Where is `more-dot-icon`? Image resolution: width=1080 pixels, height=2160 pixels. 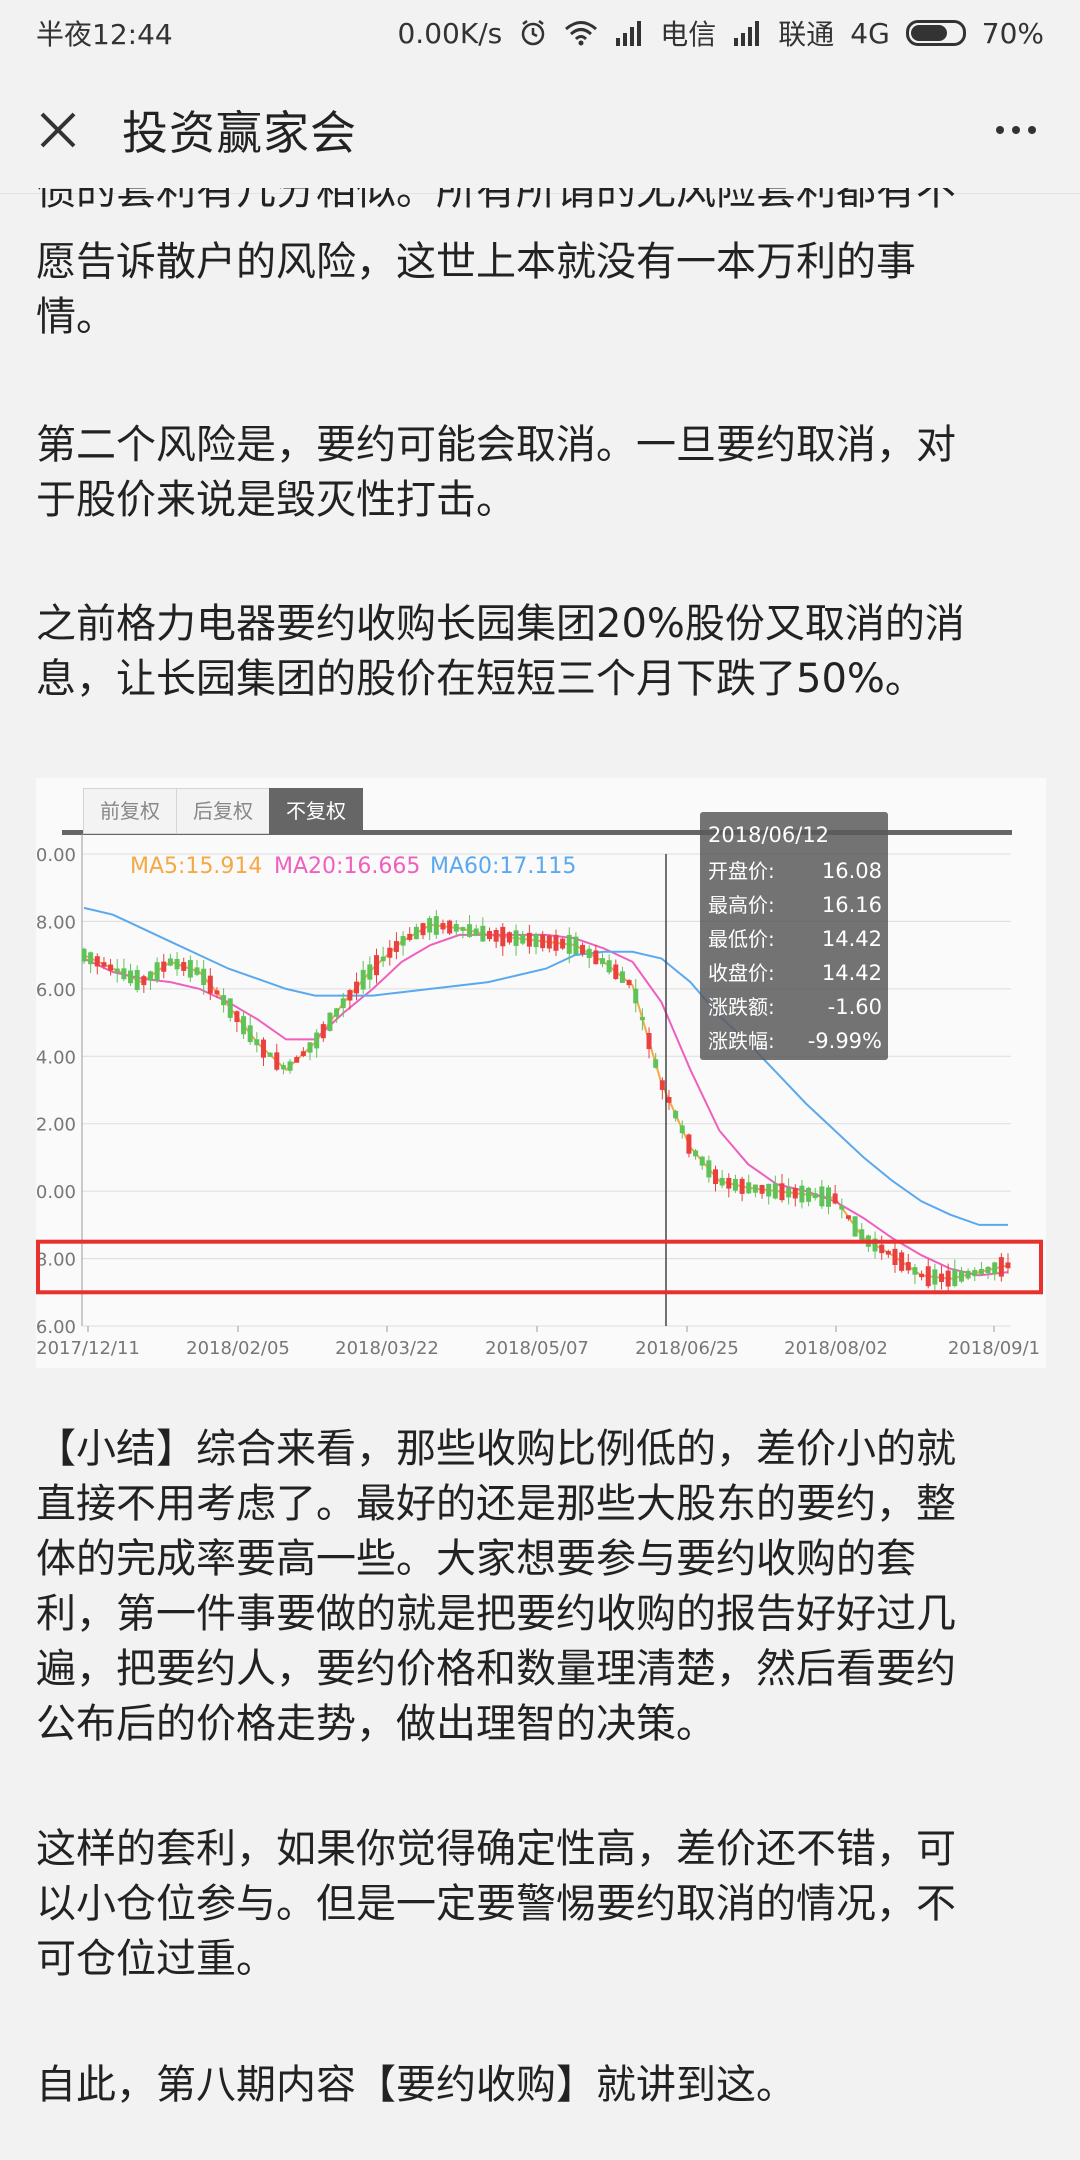 more-dot-icon is located at coordinates (1016, 129).